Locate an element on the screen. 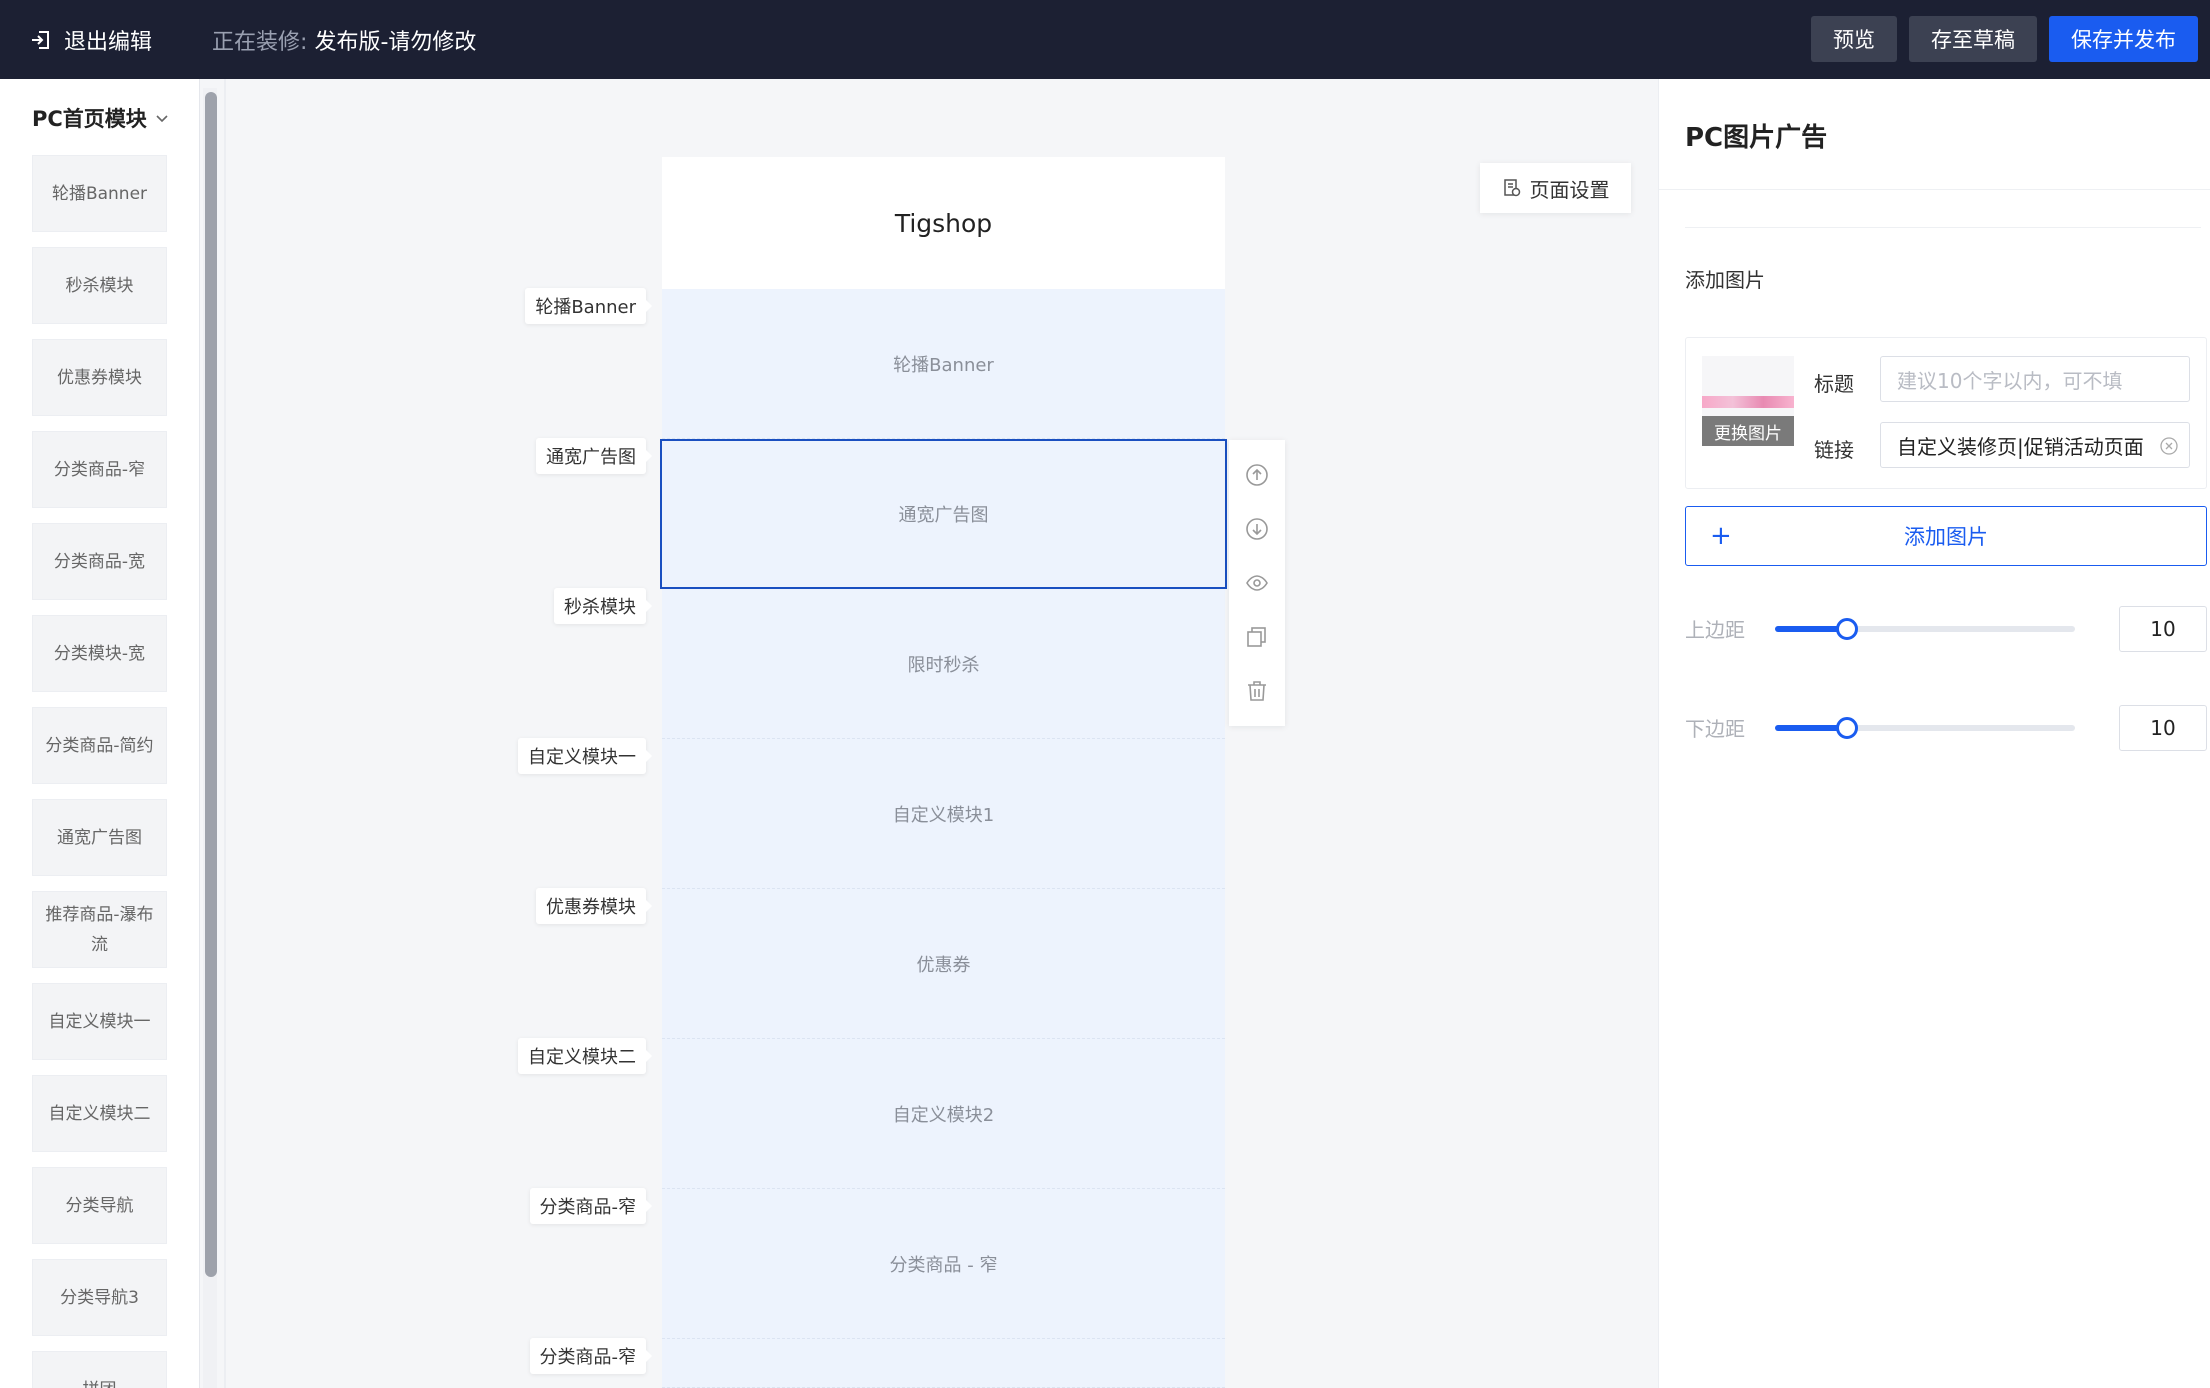 Image resolution: width=2210 pixels, height=1388 pixels. top-margin-slider is located at coordinates (1925, 629).